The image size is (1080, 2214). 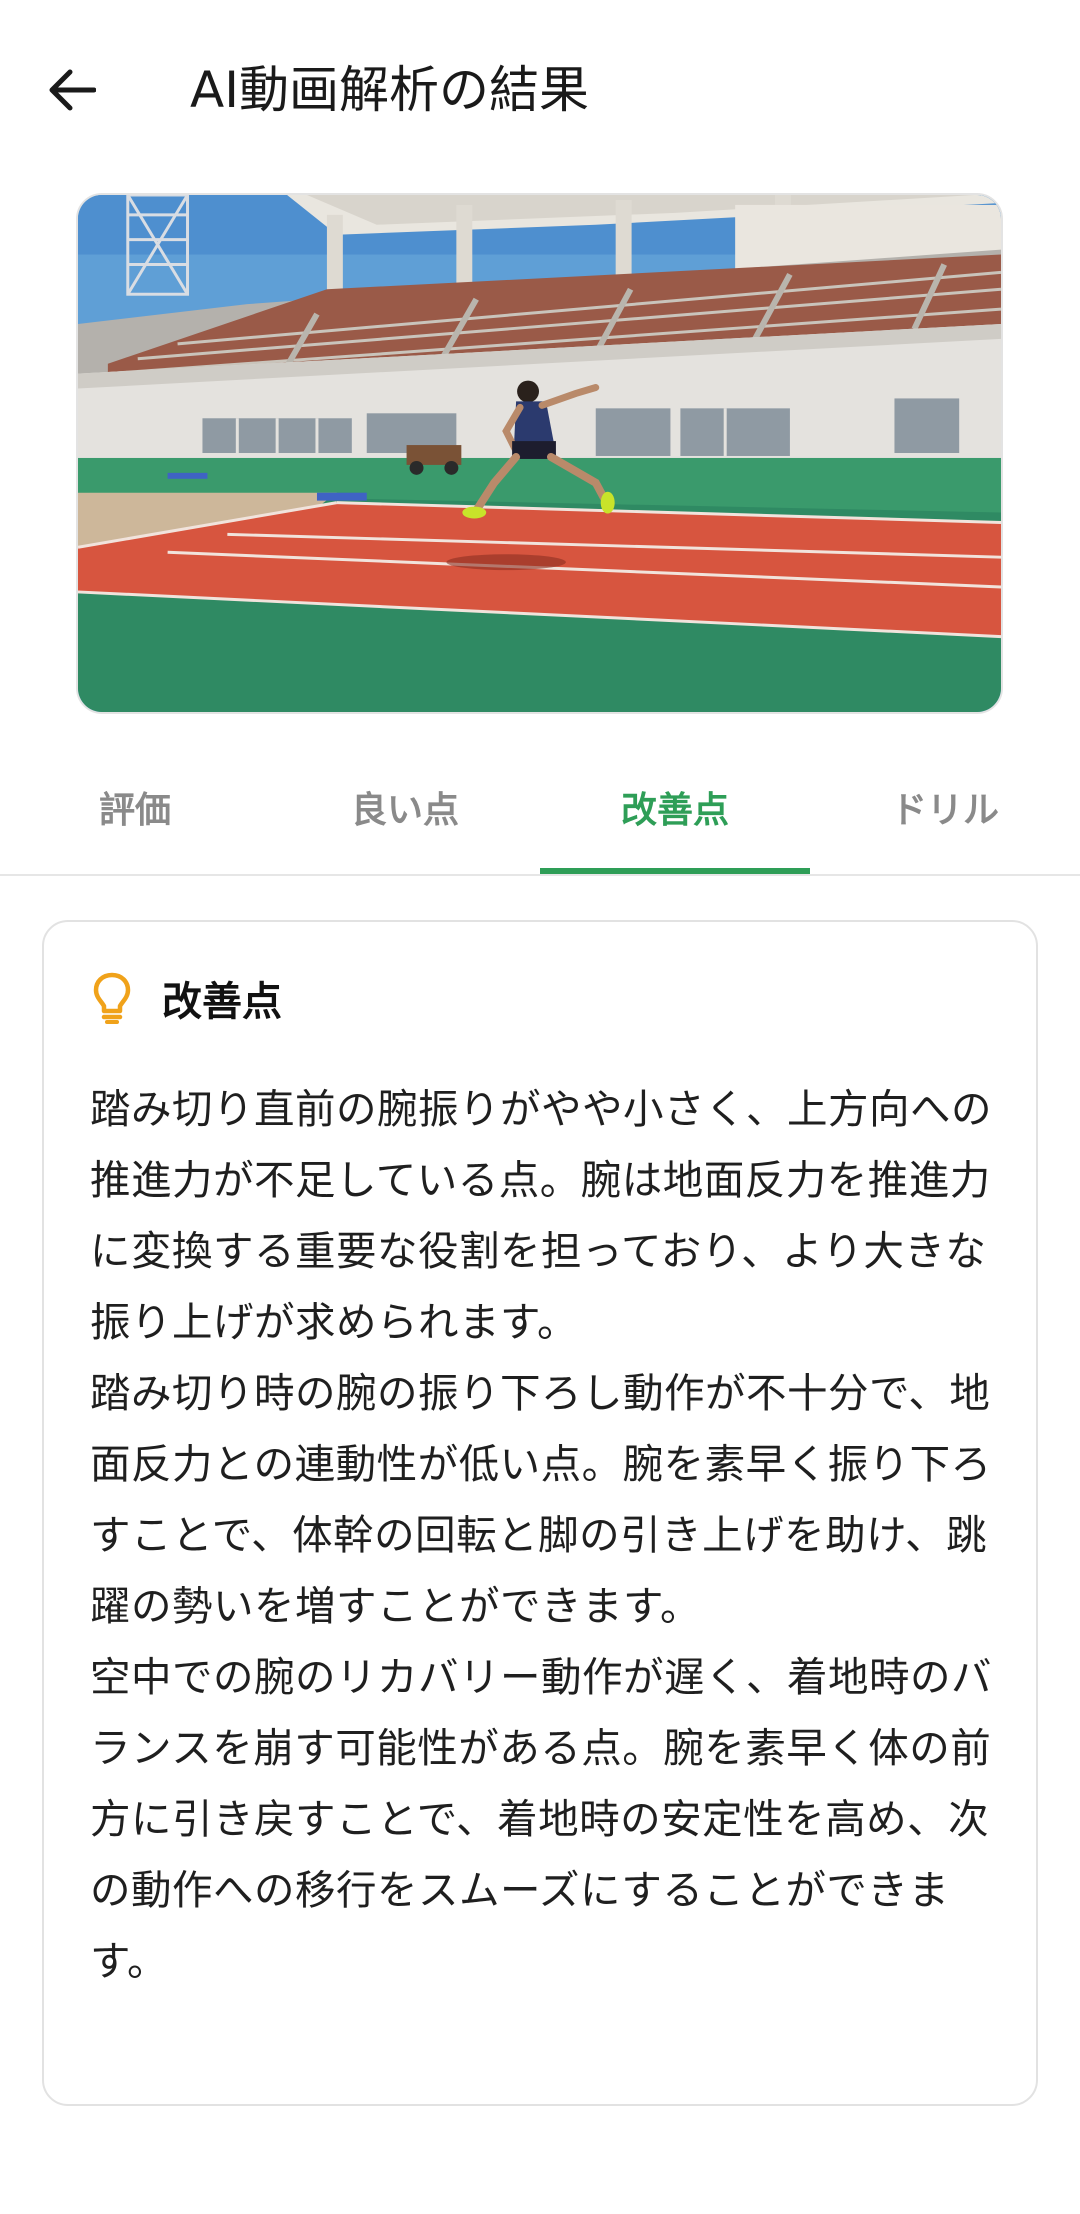 I want to click on active-tab-indicator, so click(x=675, y=871).